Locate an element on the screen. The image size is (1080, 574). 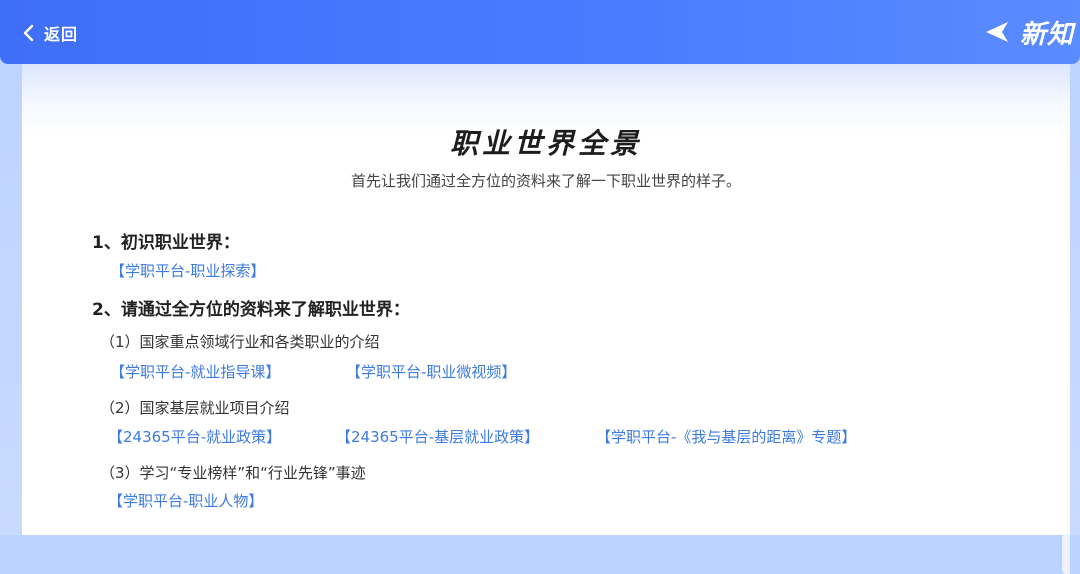
link-career-figures: 【学职平台-职业人物】 is located at coordinates (185, 500).